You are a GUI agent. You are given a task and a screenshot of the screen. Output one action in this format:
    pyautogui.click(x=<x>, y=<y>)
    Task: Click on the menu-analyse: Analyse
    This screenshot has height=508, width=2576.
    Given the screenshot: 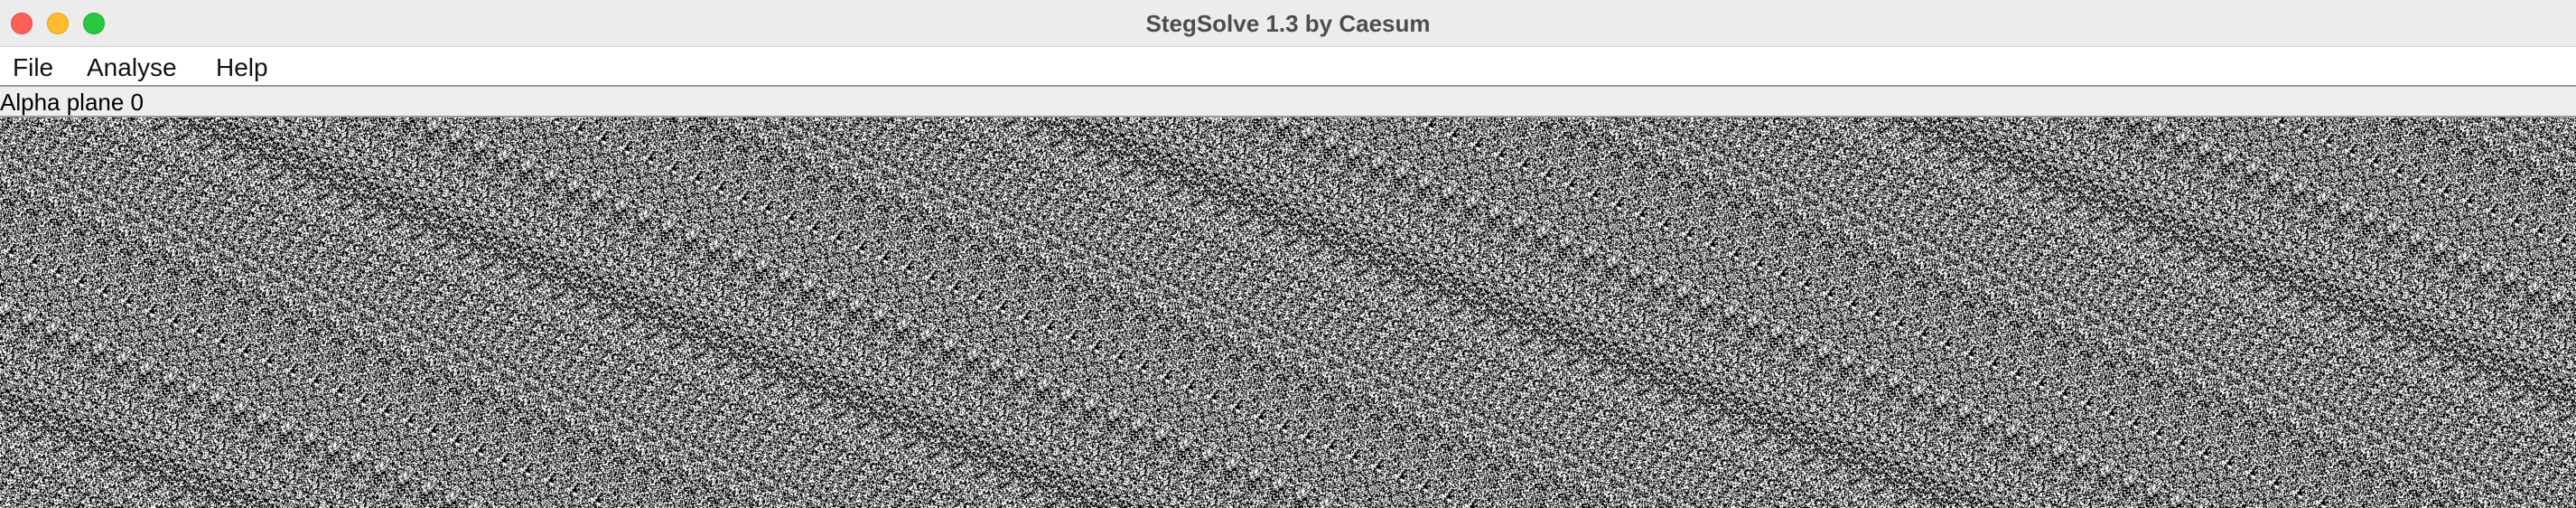 What is the action you would take?
    pyautogui.click(x=132, y=66)
    